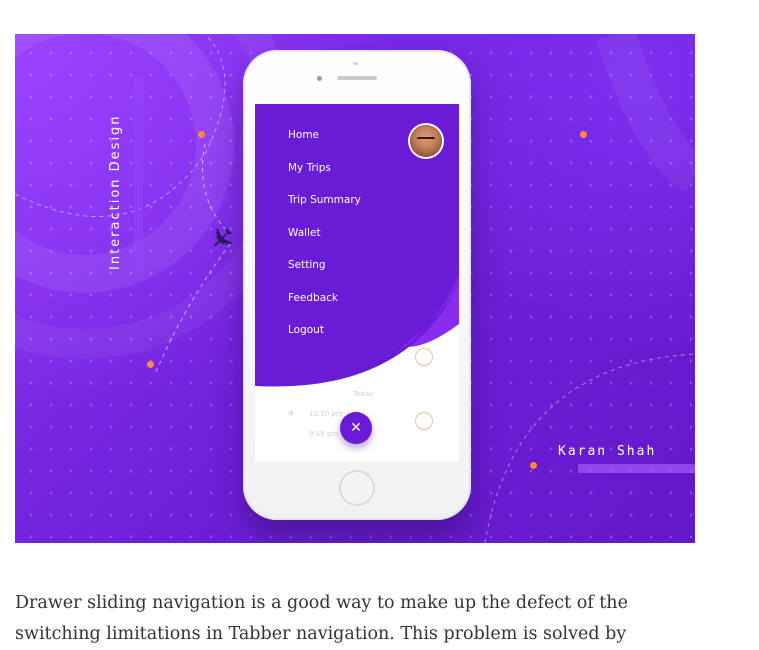  I want to click on menu-item-feedback: Feedback, so click(324, 307).